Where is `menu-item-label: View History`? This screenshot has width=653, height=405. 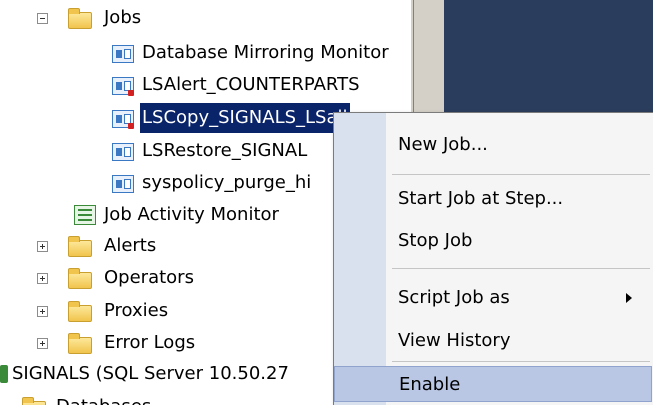
menu-item-label: View History is located at coordinates (454, 340).